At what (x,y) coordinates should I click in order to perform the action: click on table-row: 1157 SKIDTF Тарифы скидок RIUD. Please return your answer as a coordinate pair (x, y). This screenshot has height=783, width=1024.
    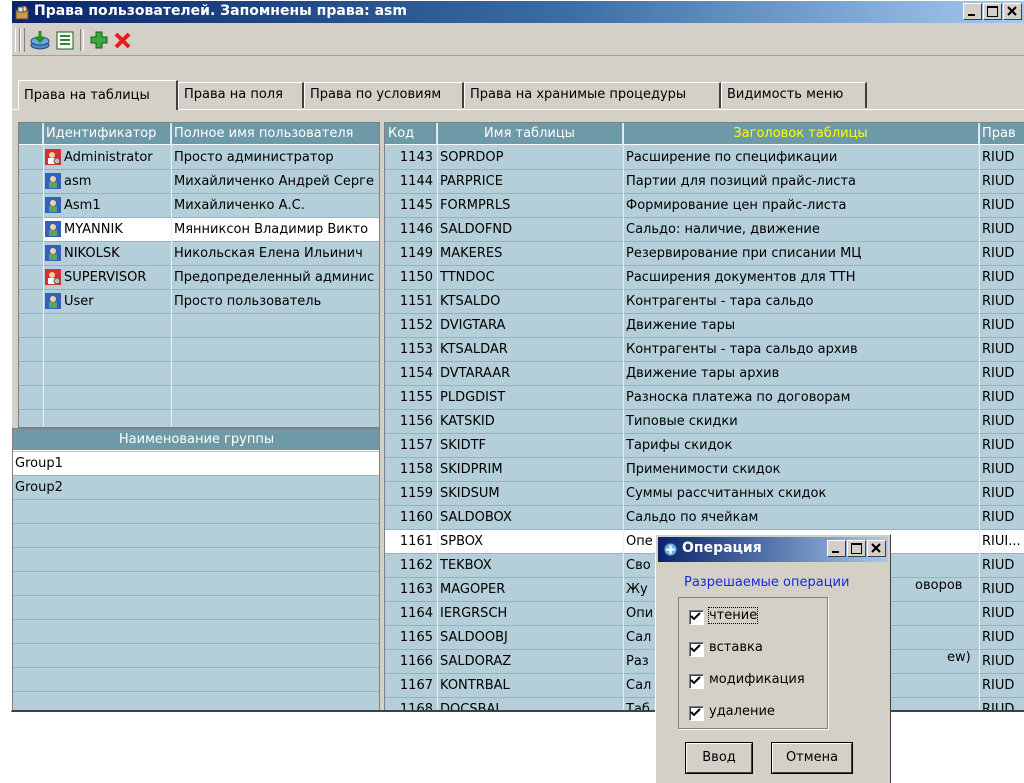
    Looking at the image, I should click on (704, 446).